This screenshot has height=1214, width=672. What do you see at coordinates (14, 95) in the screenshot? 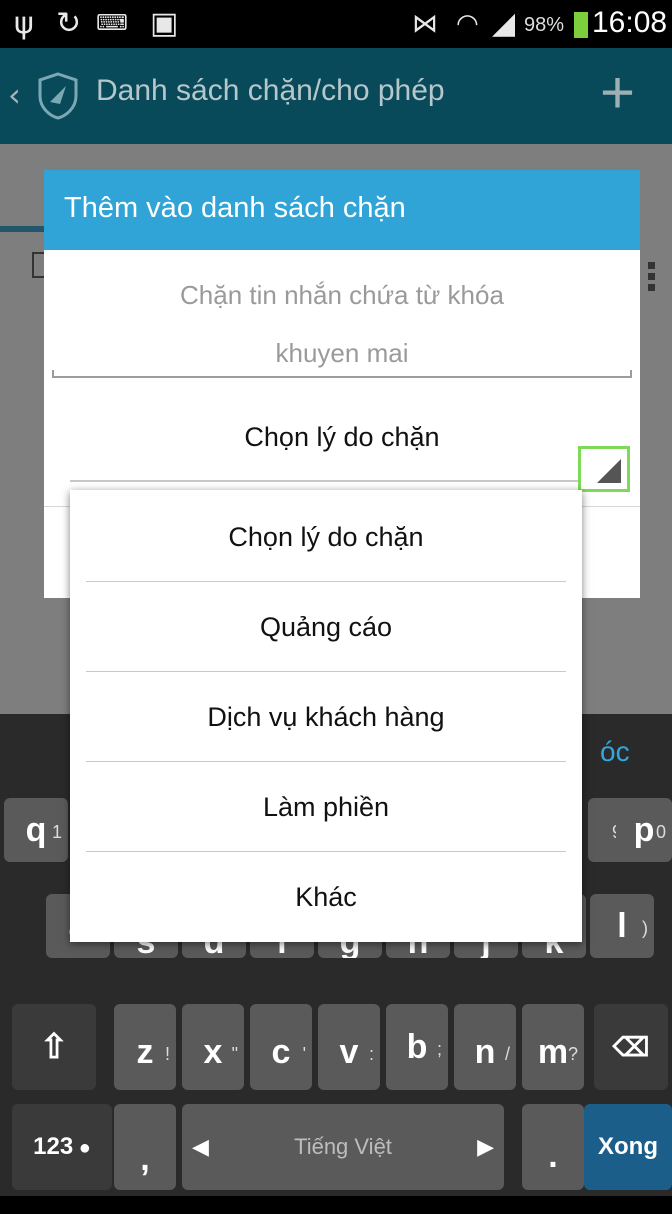
I see `back-chevron-icon: ‹` at bounding box center [14, 95].